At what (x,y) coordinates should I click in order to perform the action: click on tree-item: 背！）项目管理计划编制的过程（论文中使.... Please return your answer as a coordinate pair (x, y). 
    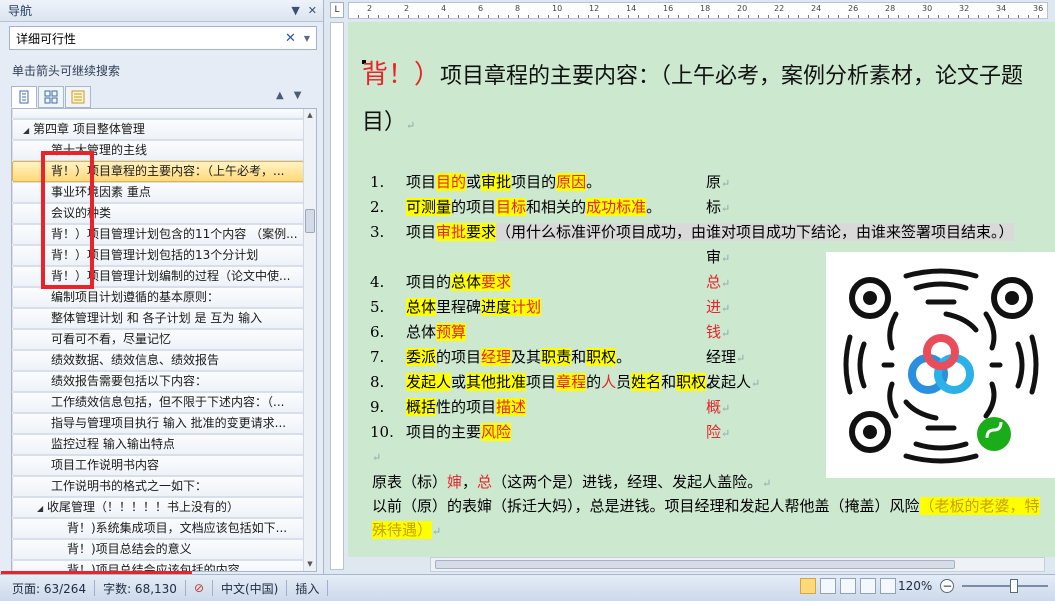
    Looking at the image, I should click on (158, 276).